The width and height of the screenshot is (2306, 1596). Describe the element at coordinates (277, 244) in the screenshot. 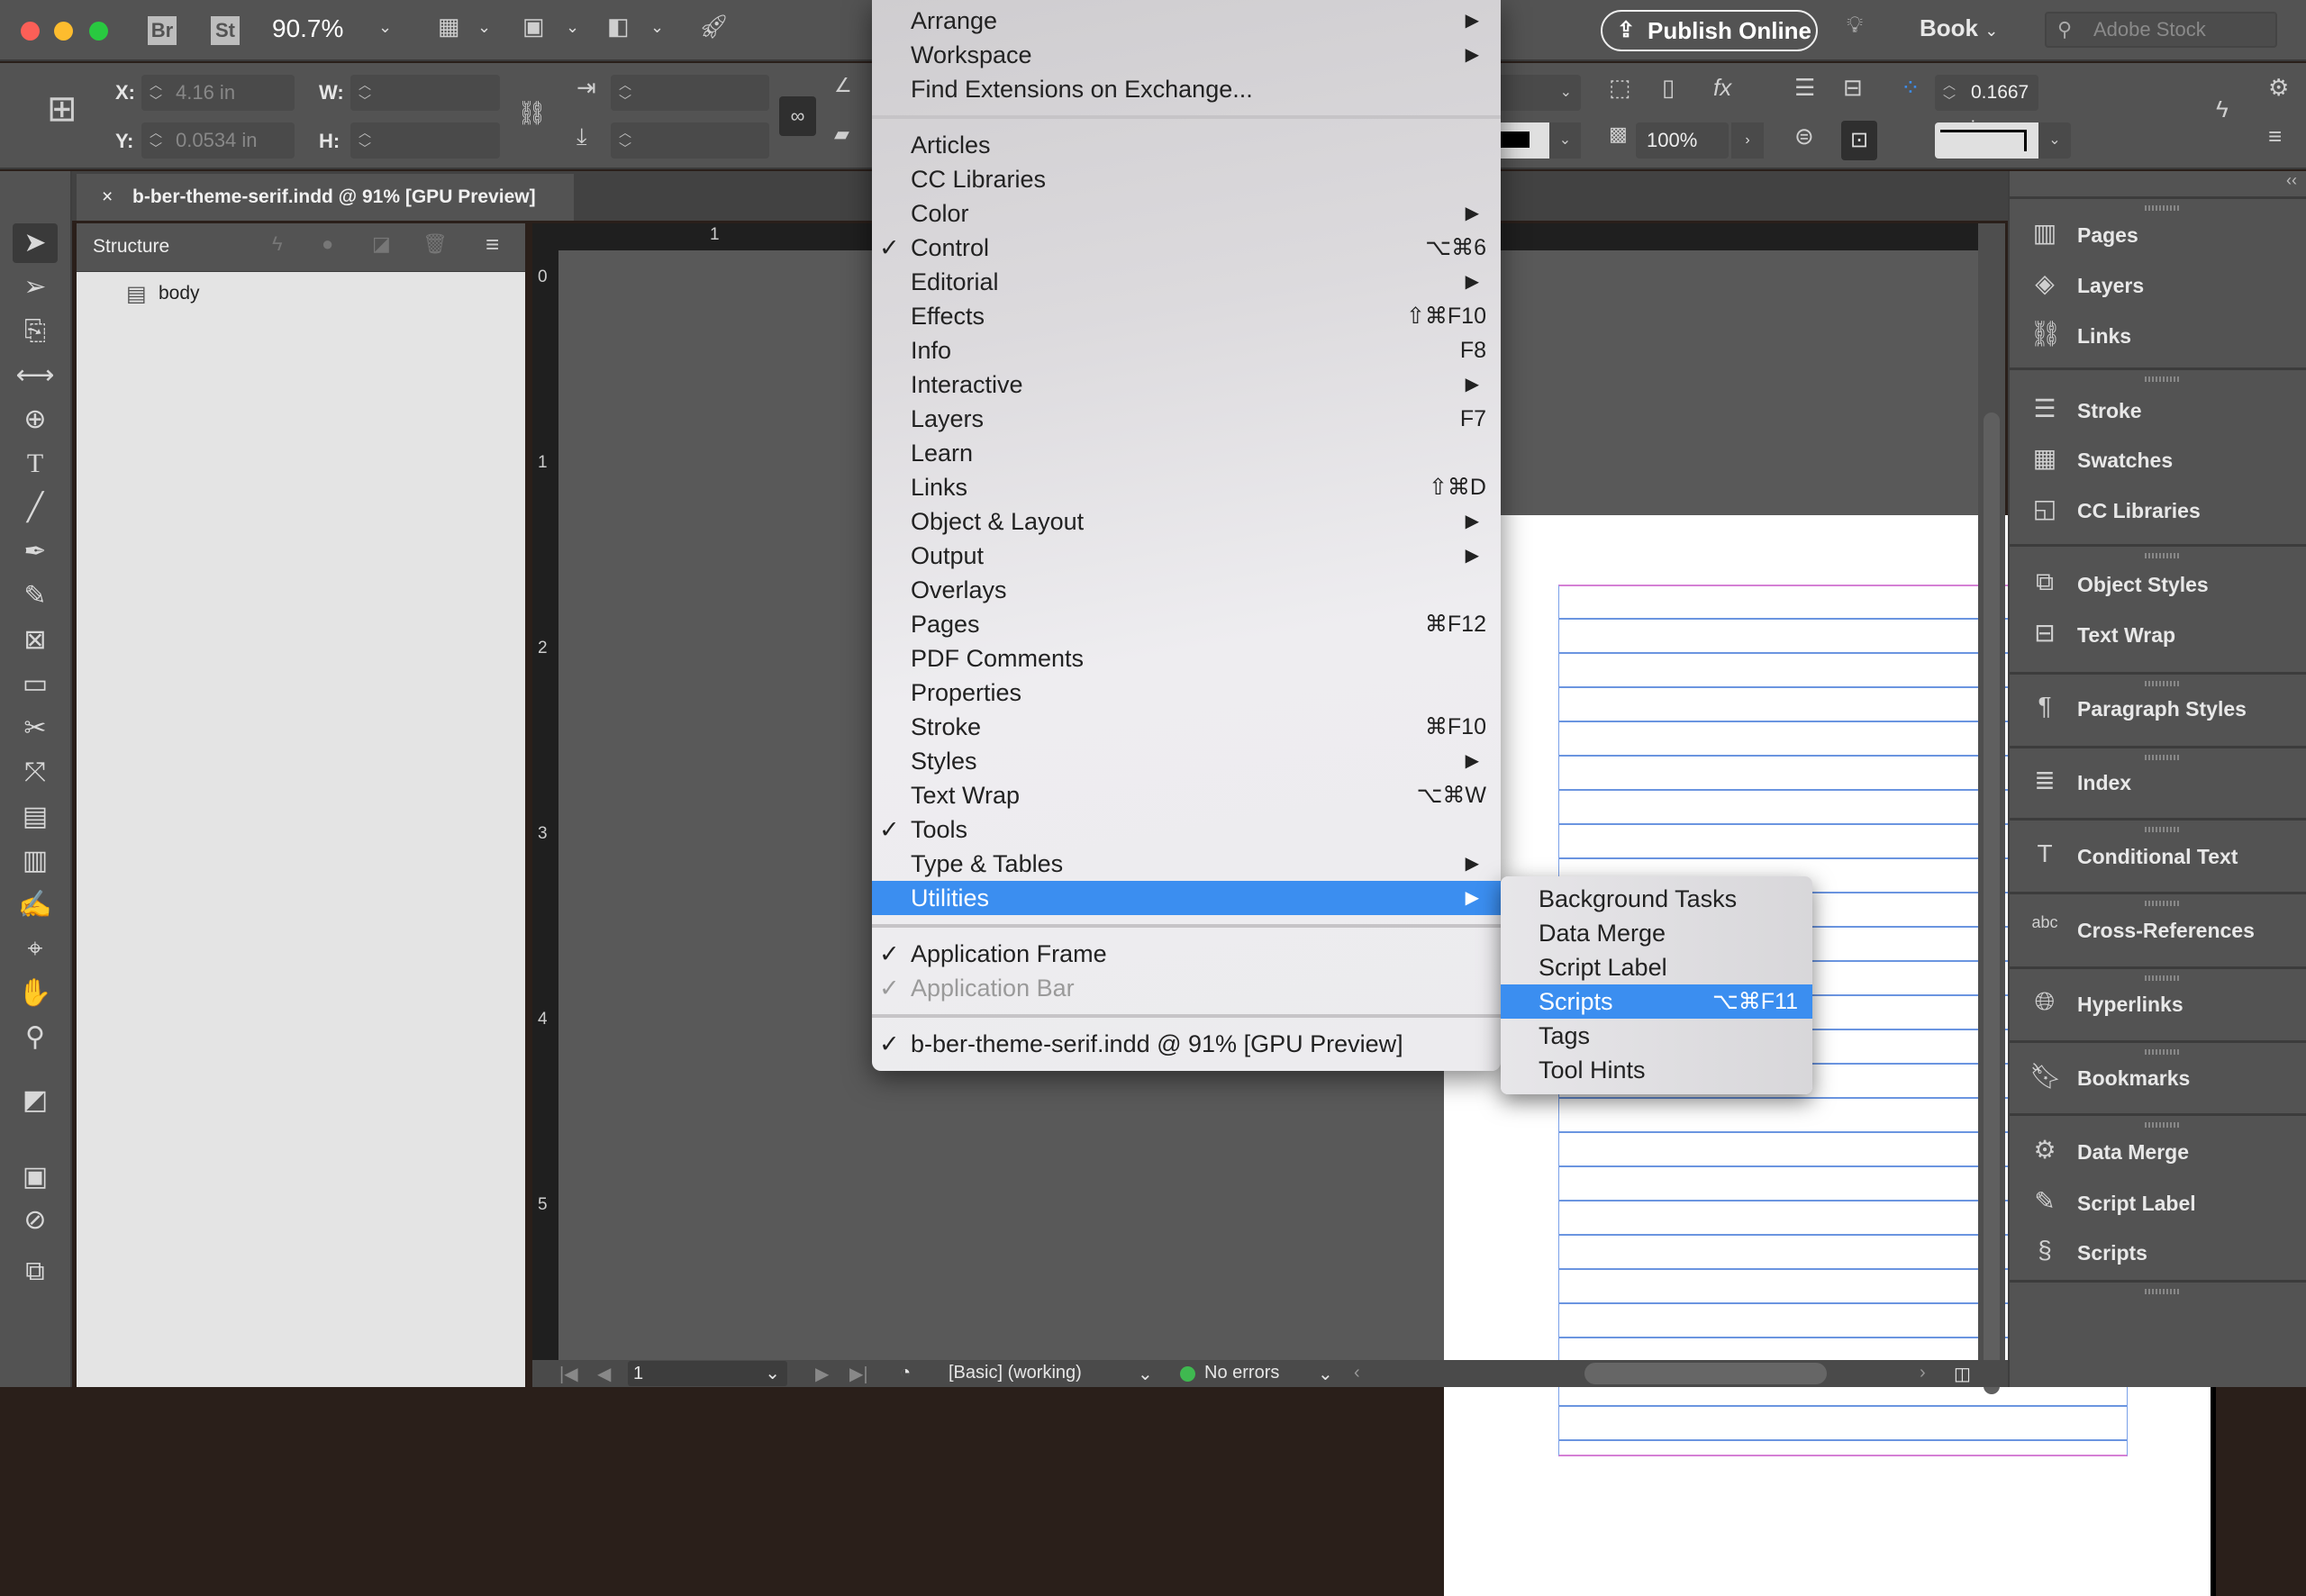

I see `lightning-icon: ϟ` at that location.